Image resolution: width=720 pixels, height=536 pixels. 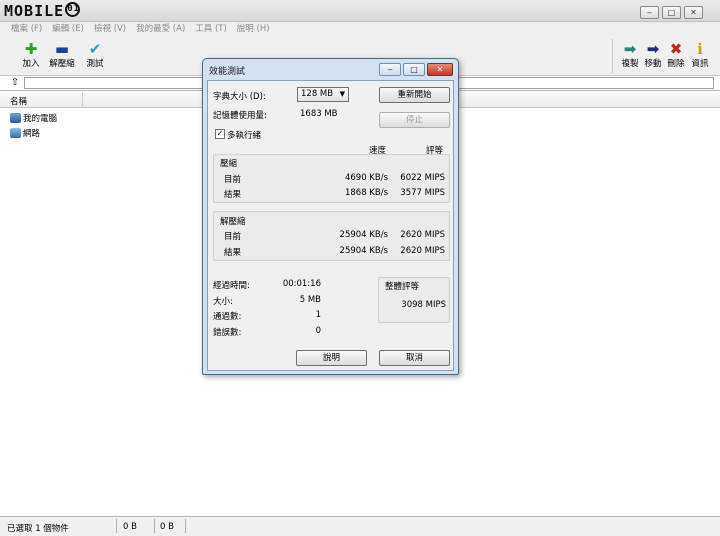 What do you see at coordinates (62, 49) in the screenshot?
I see `extract-icon: ▬` at bounding box center [62, 49].